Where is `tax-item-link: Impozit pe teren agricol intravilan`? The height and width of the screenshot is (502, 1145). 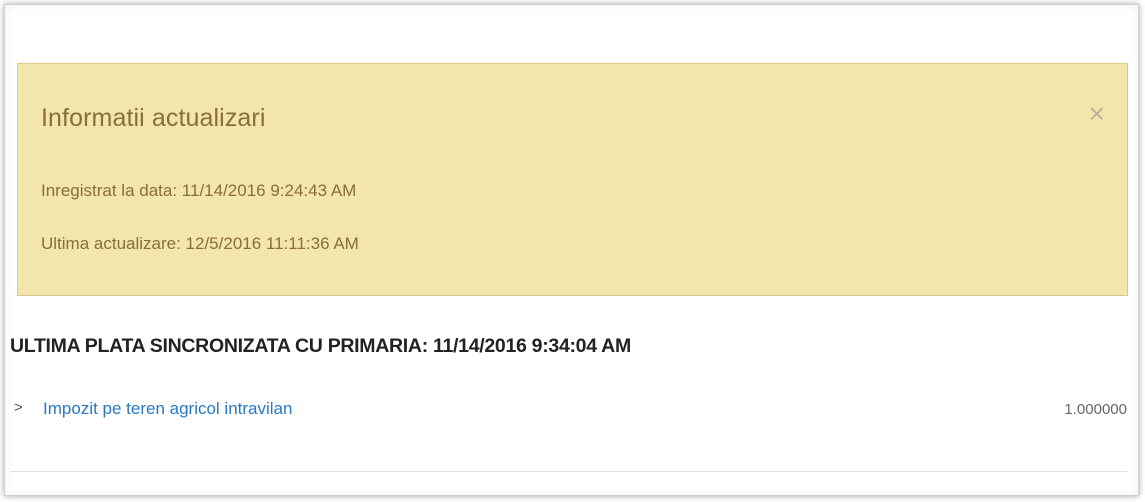
tax-item-link: Impozit pe teren agricol intravilan is located at coordinates (167, 409).